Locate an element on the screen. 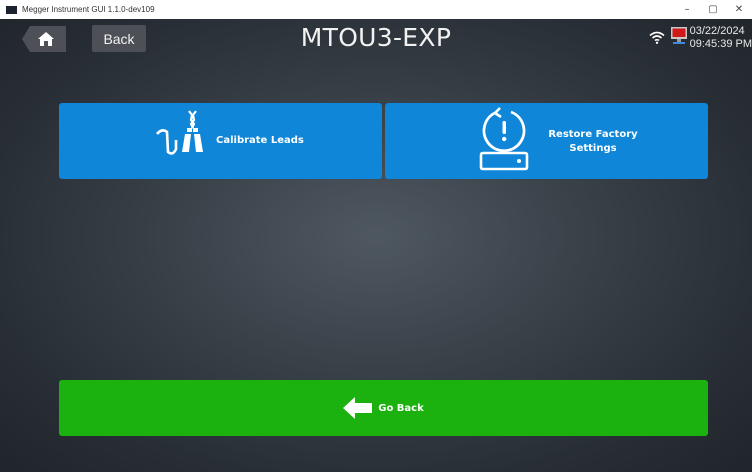 The width and height of the screenshot is (752, 472). app-icon is located at coordinates (11, 9).